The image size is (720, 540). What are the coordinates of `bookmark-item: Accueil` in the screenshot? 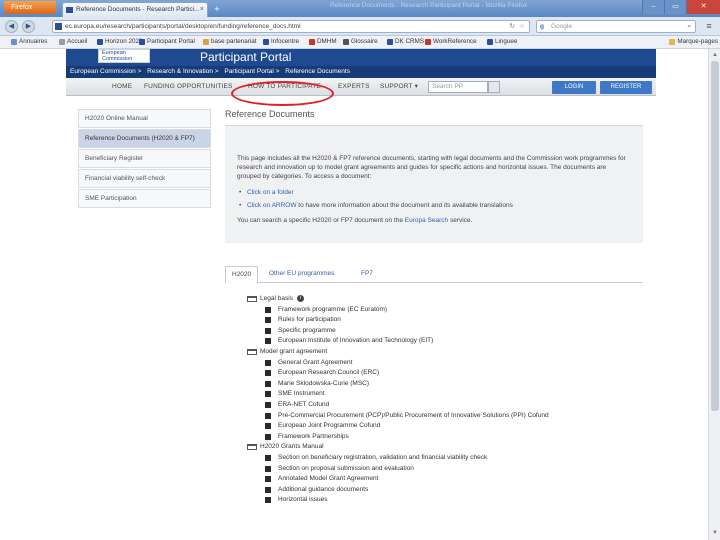 It's located at (72, 42).